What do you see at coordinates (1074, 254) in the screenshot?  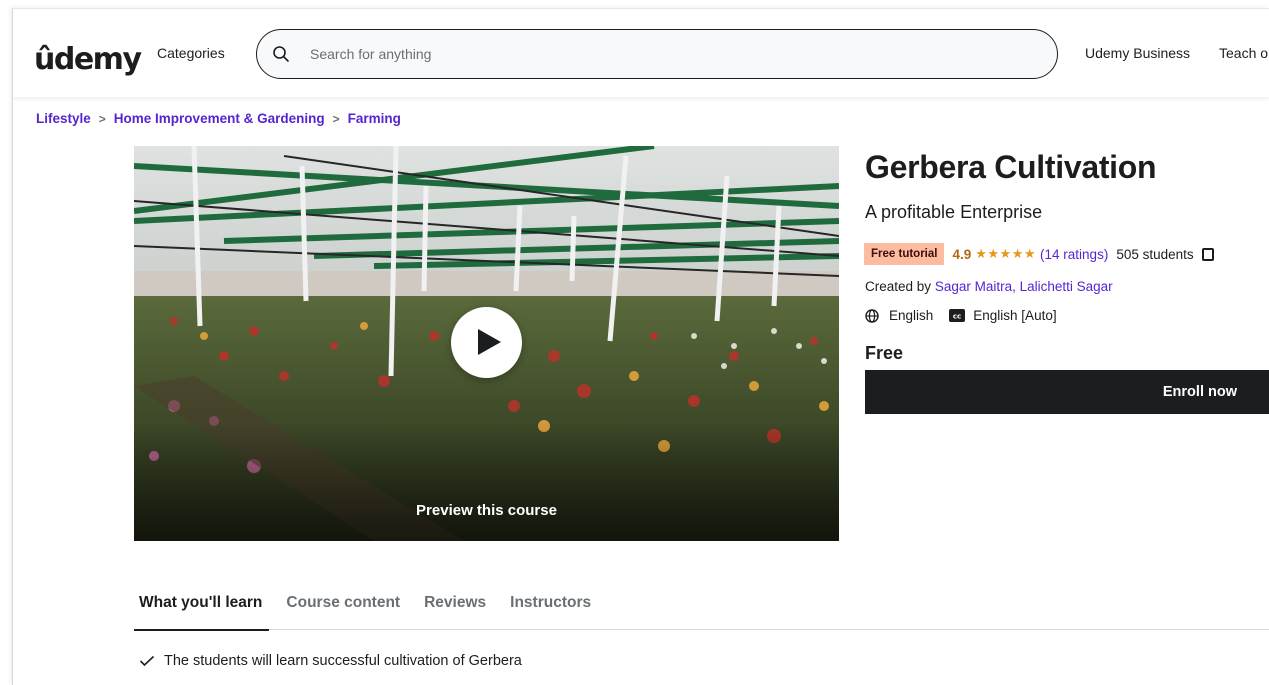 I see `ratings-count-link: (14 ratings)` at bounding box center [1074, 254].